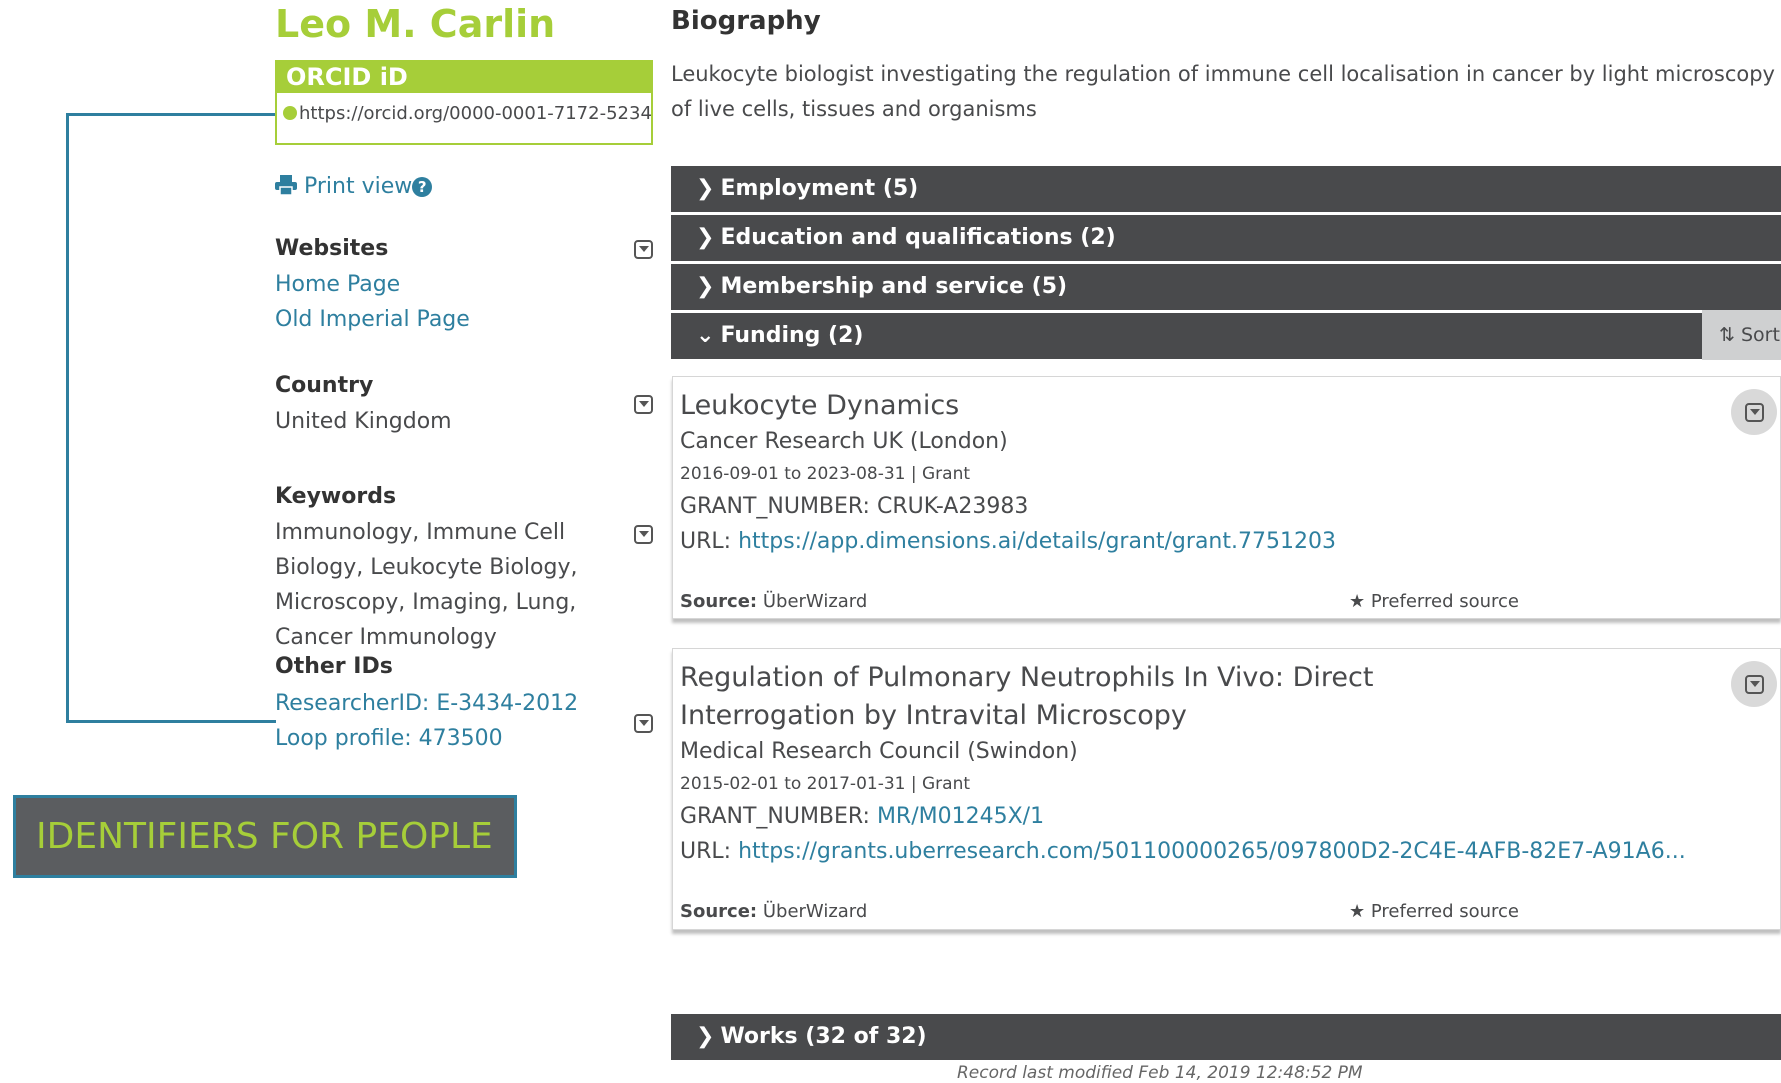 The width and height of the screenshot is (1781, 1083). I want to click on help-icon: ?, so click(422, 187).